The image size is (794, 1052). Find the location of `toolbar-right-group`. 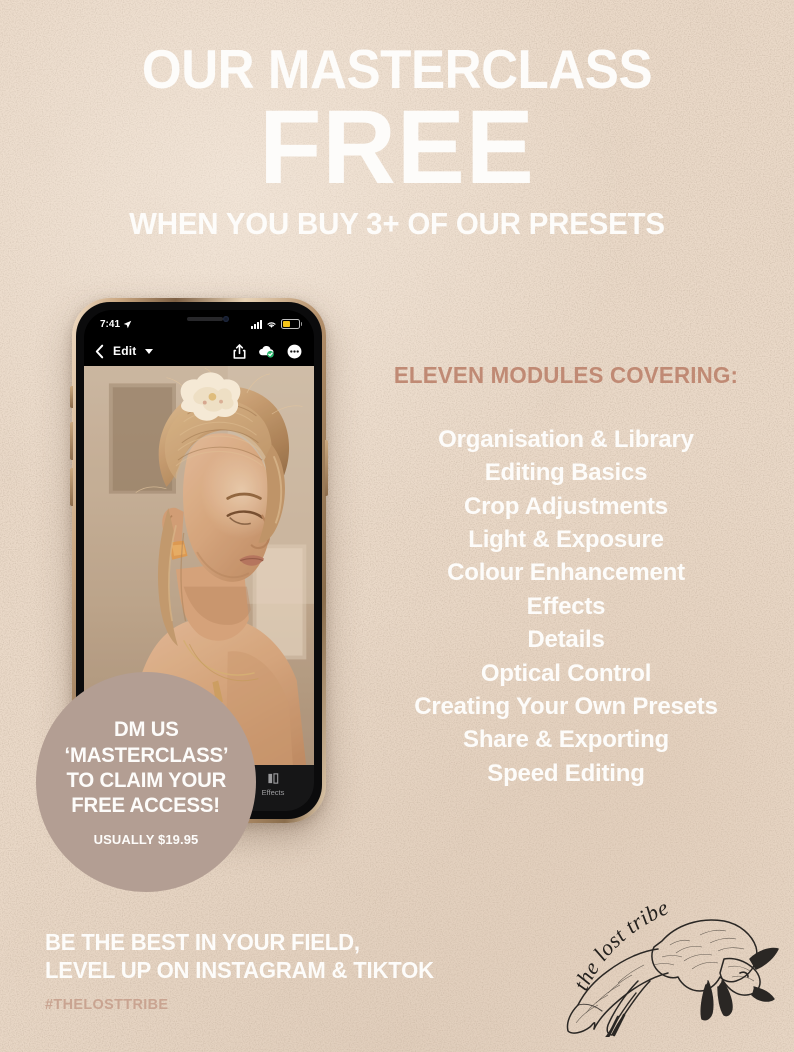

toolbar-right-group is located at coordinates (267, 351).